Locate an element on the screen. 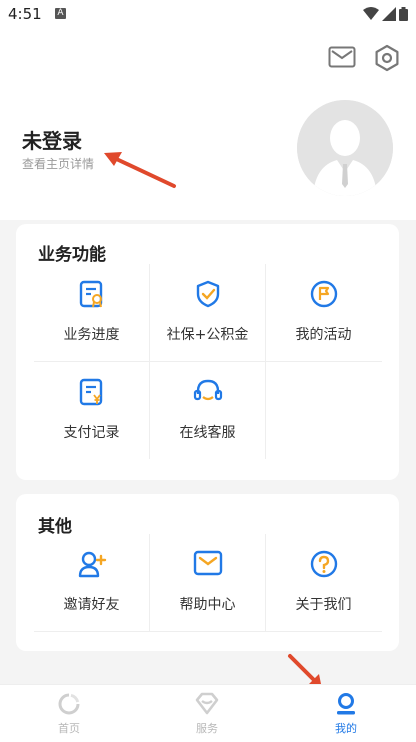 This screenshot has width=416, height=742. invite-friends-item: 邀请好友 is located at coordinates (91, 582).